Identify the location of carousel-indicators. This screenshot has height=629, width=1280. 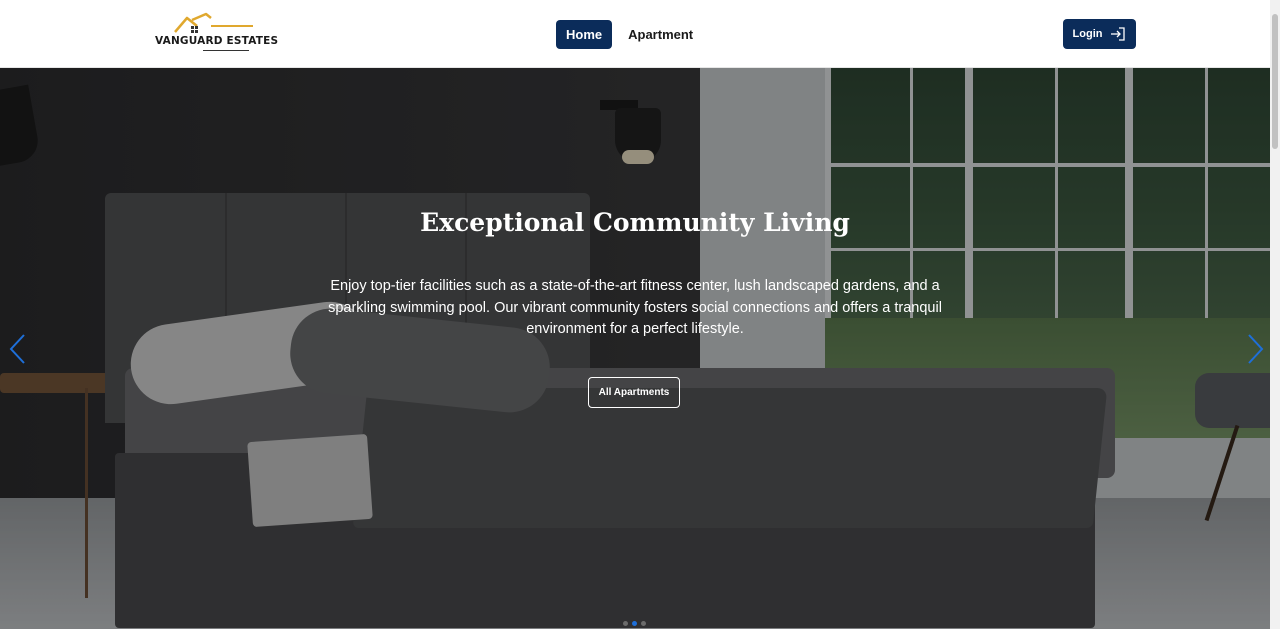
(634, 623).